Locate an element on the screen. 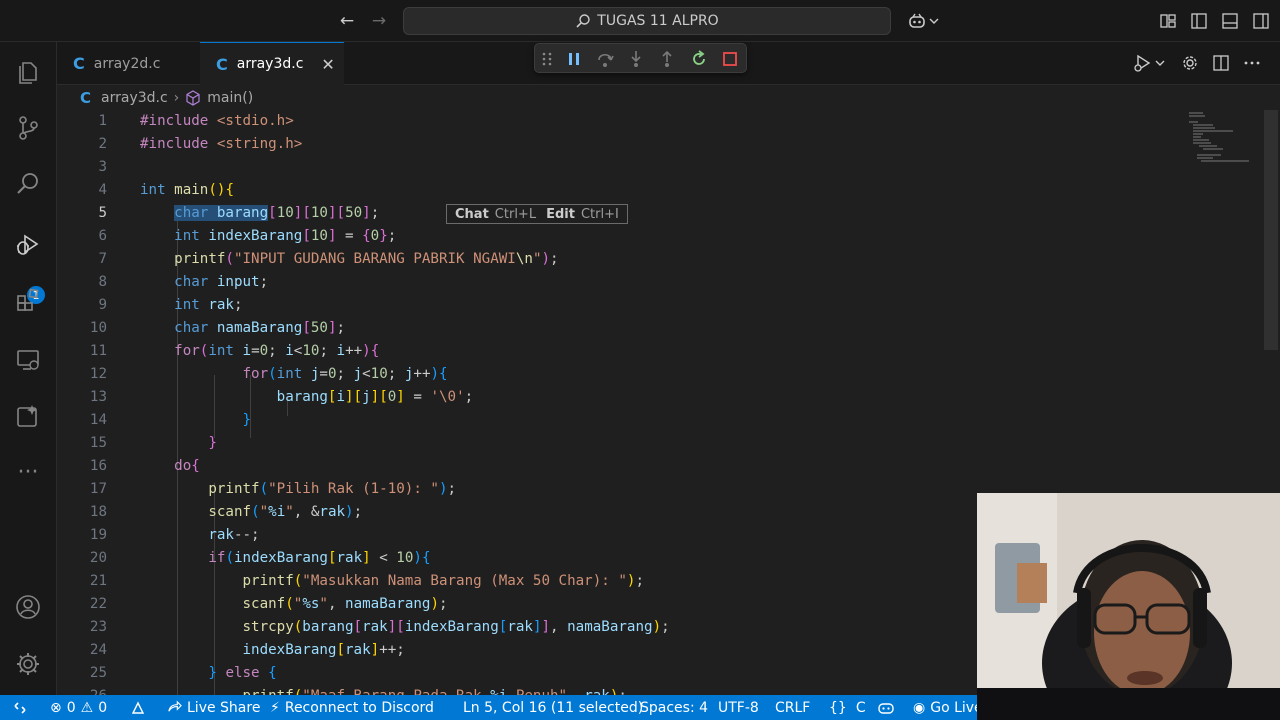  close-icon: ✕ is located at coordinates (327, 64).